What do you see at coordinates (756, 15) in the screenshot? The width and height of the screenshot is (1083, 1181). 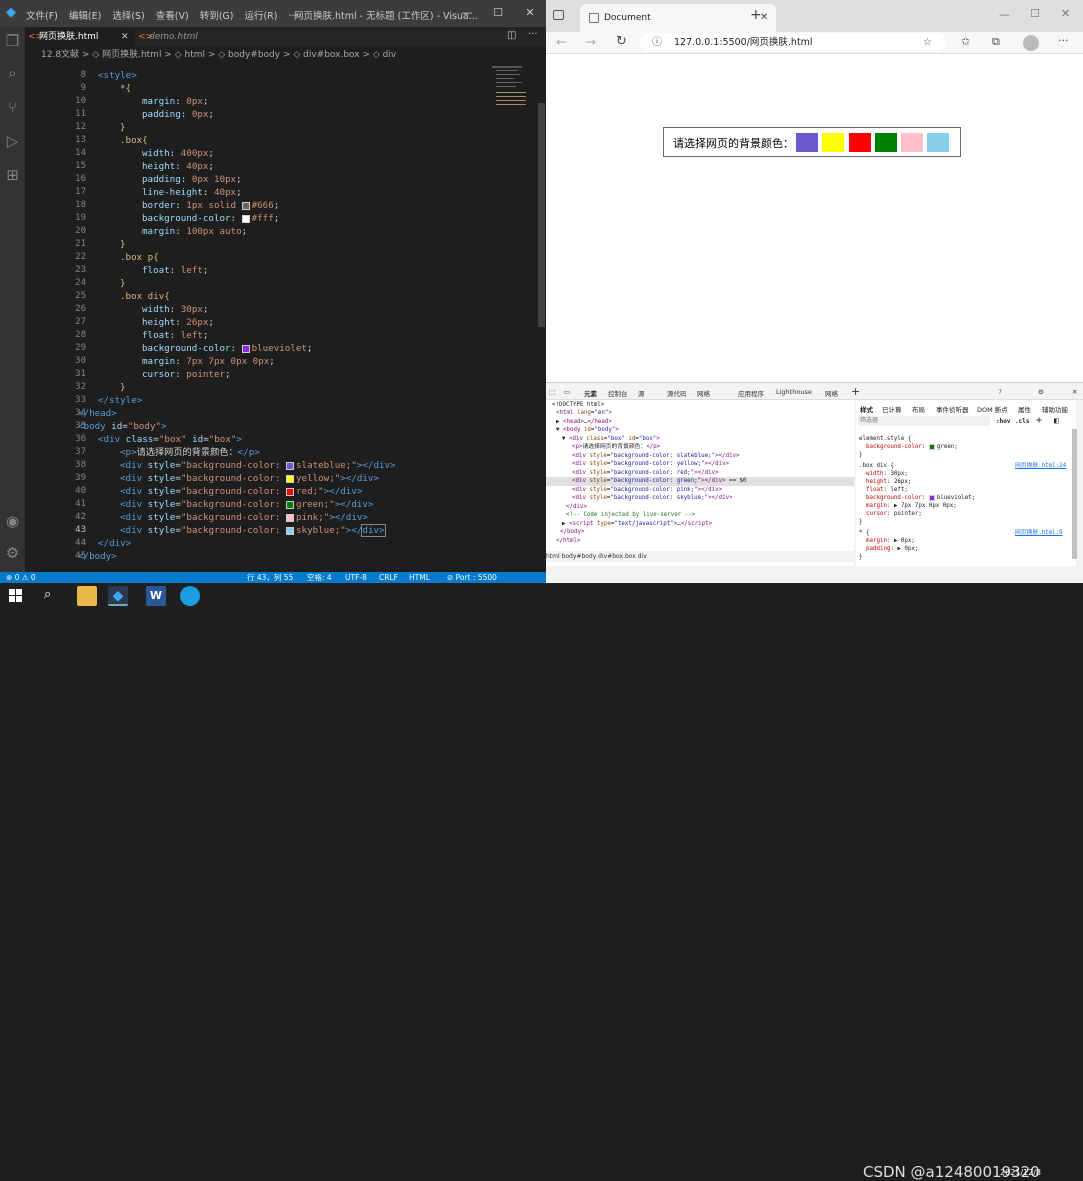 I see `new-tab-icon: +` at bounding box center [756, 15].